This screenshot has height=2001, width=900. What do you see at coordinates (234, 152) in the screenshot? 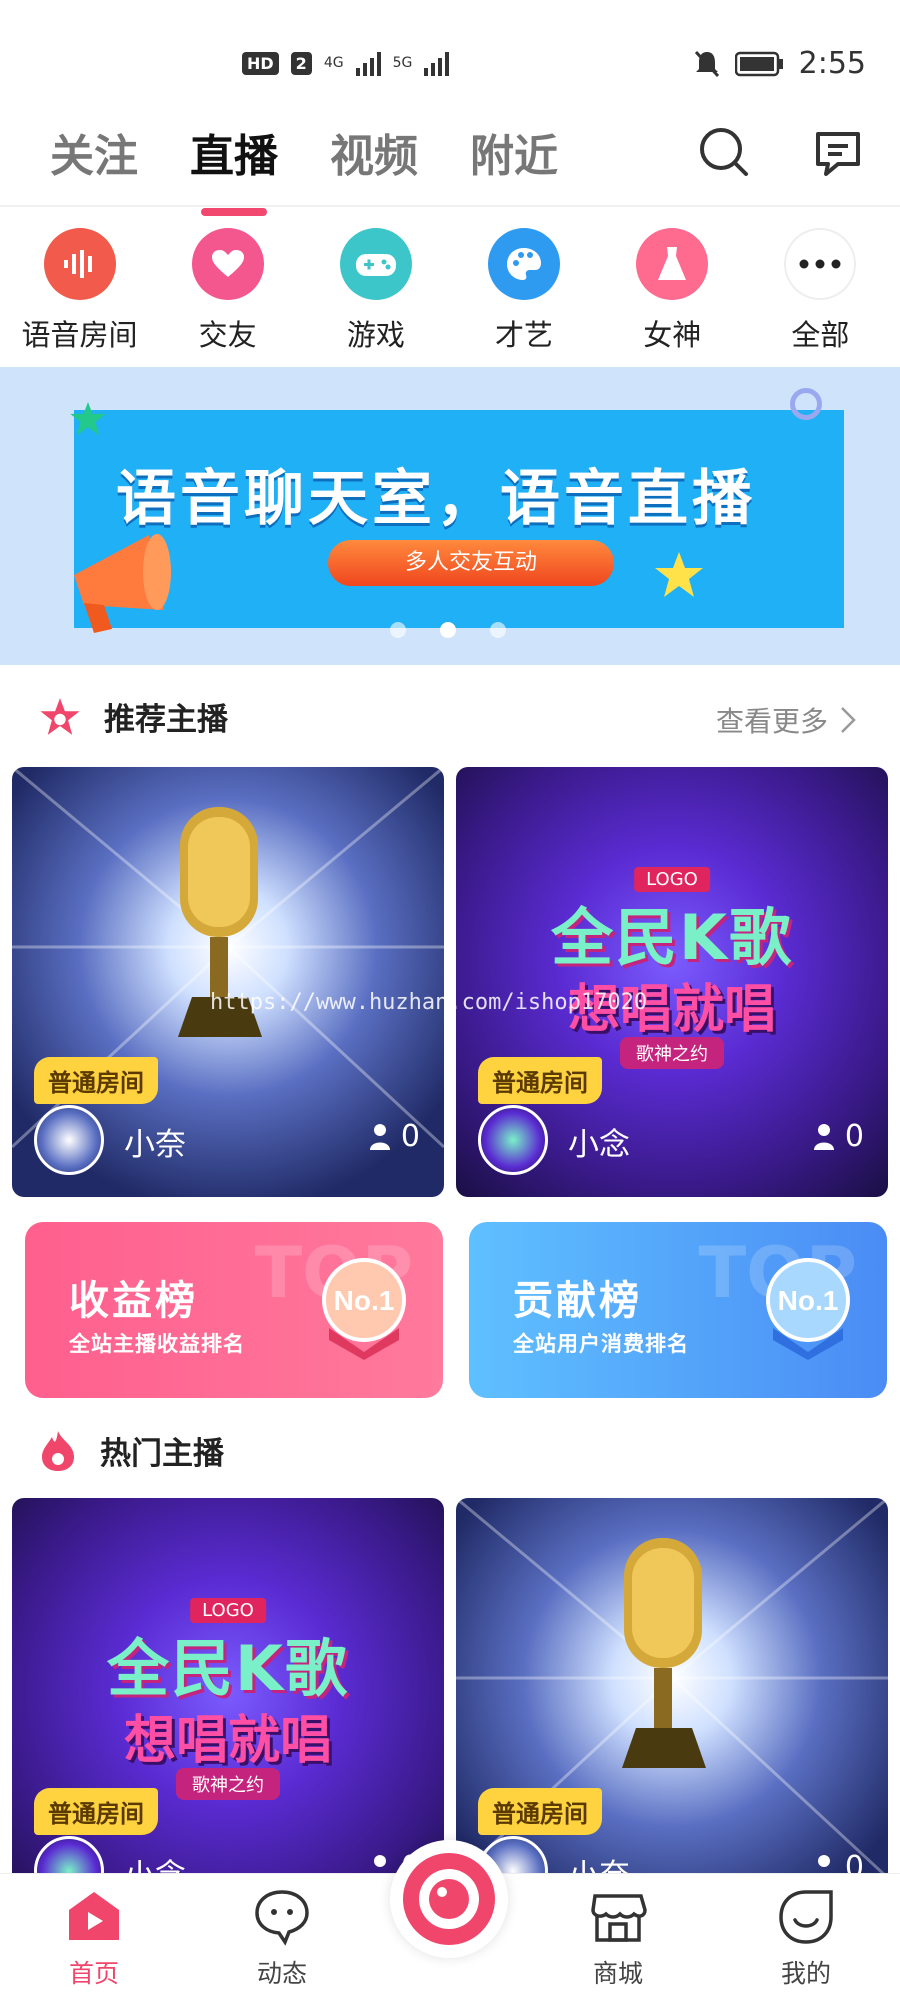
I see `tab-live: 直播` at bounding box center [234, 152].